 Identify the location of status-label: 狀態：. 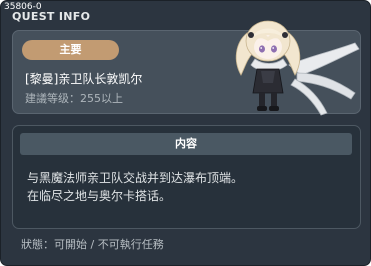
(37, 244).